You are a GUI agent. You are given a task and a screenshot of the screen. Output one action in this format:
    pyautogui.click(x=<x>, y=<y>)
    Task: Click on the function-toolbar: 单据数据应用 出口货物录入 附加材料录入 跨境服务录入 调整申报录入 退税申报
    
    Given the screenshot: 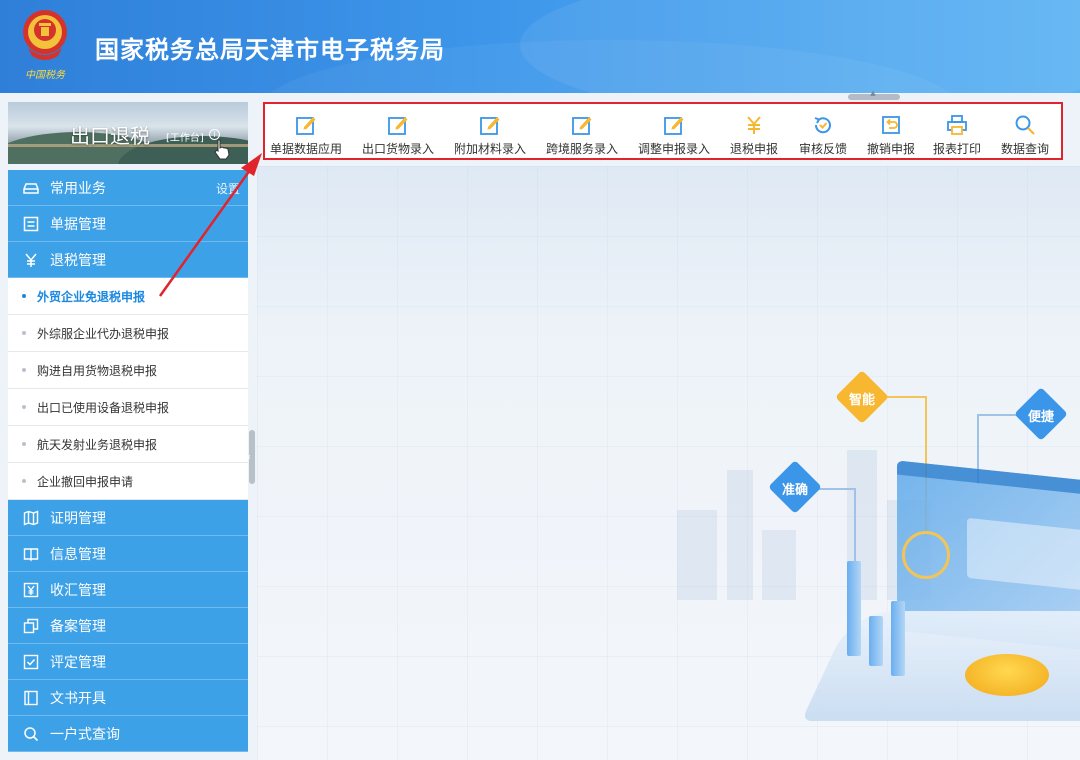 What is the action you would take?
    pyautogui.click(x=663, y=131)
    